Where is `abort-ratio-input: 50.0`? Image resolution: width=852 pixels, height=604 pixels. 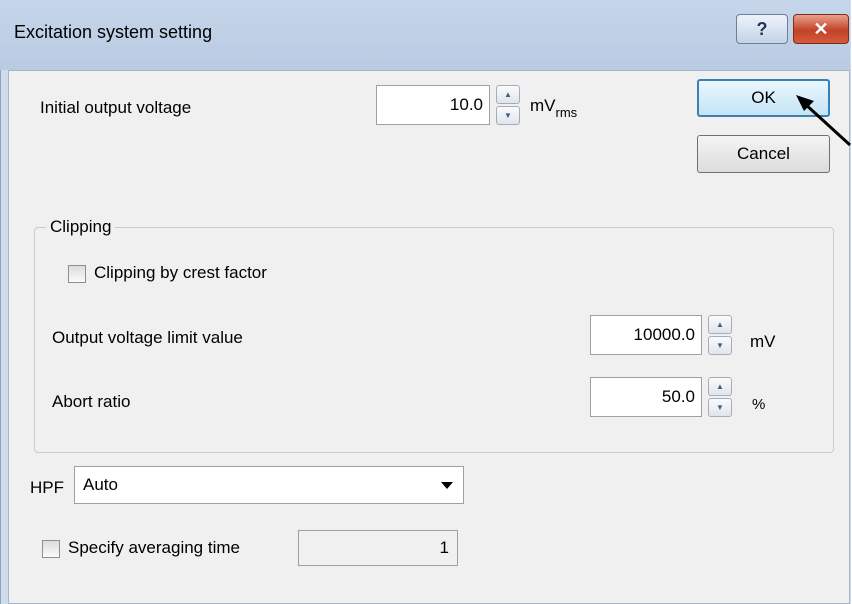 abort-ratio-input: 50.0 is located at coordinates (646, 397).